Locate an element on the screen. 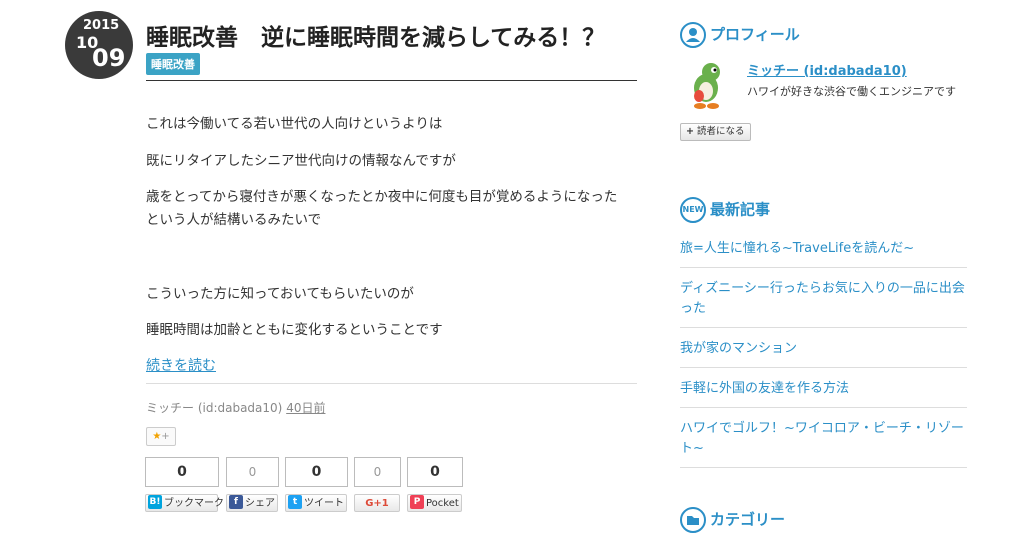  star-plus: + is located at coordinates (165, 436).